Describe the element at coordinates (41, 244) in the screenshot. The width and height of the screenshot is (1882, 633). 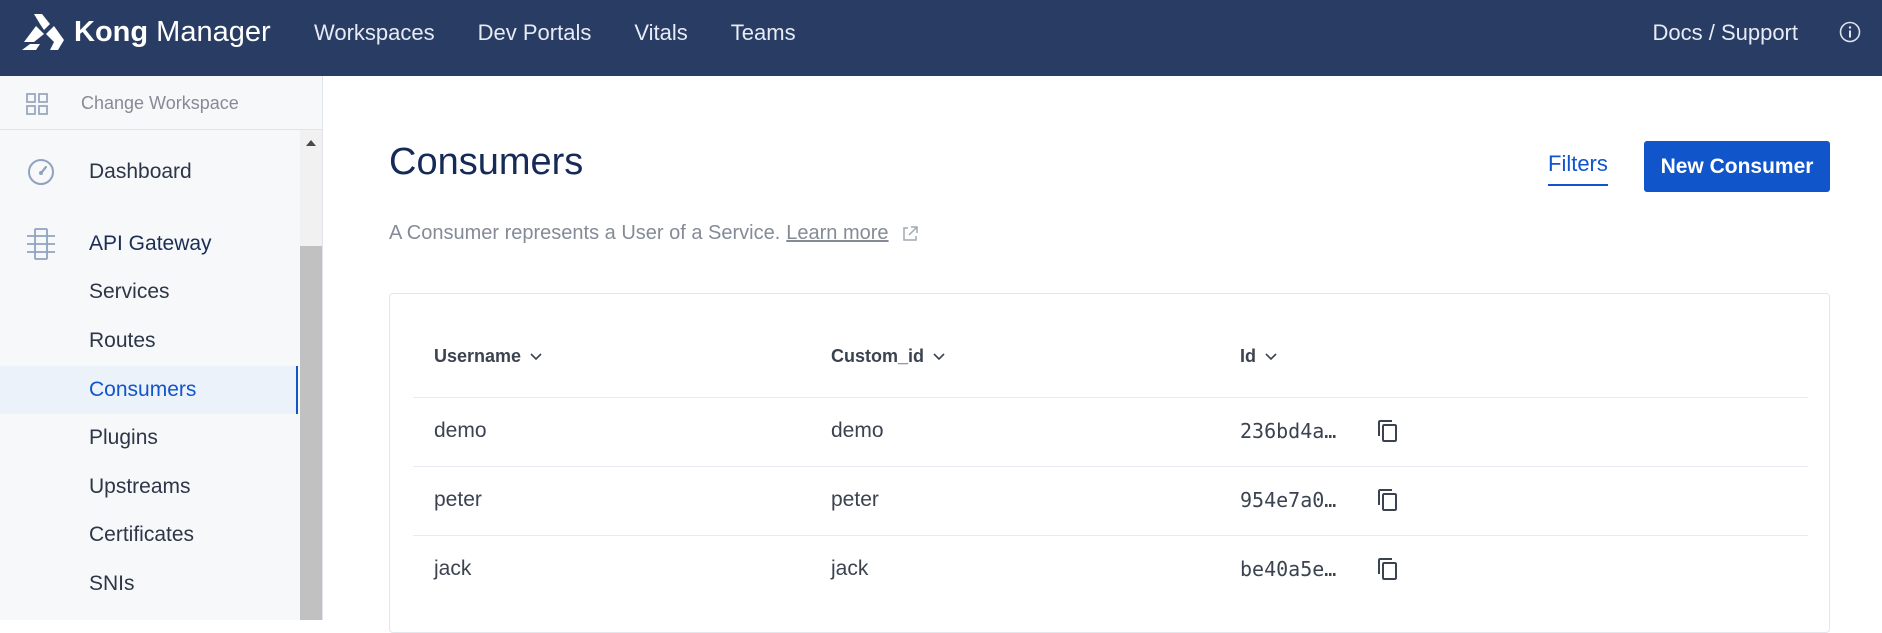
I see `api-gateway-icon` at that location.